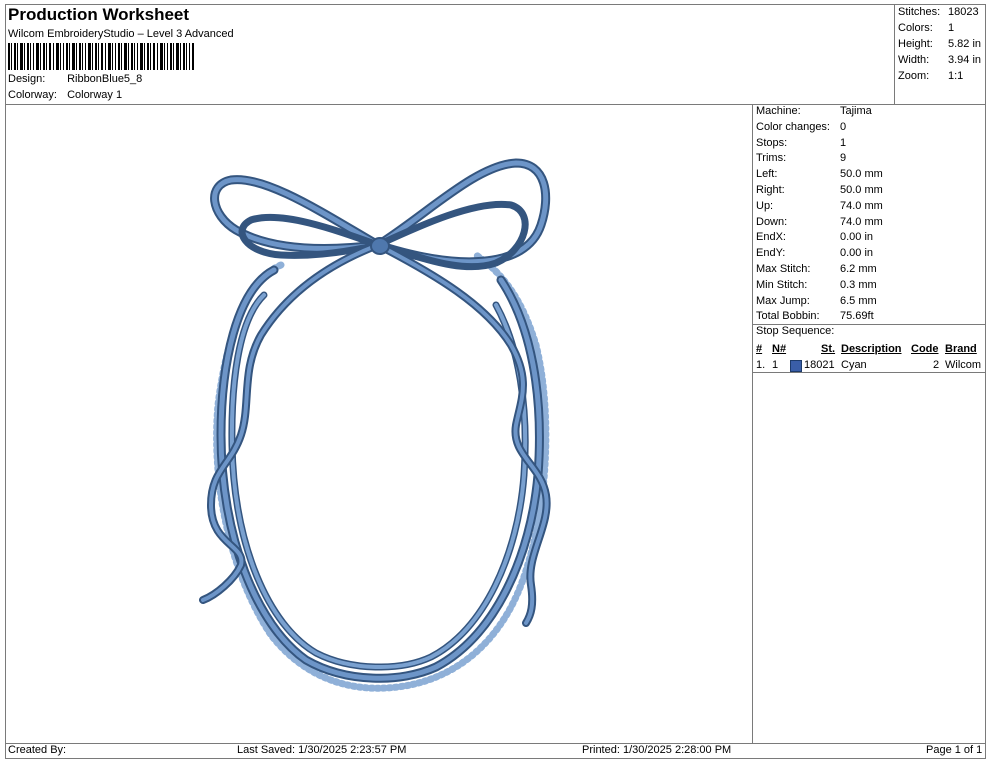  Describe the element at coordinates (793, 126) in the screenshot. I see `info-label: Color changes:` at that location.